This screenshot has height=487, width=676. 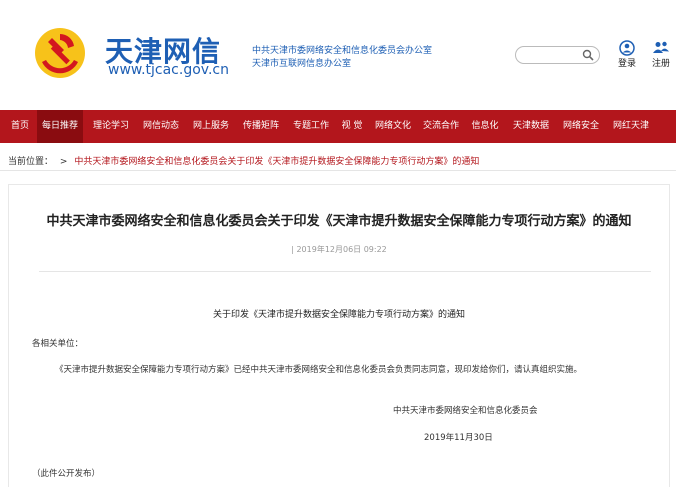 What do you see at coordinates (66, 474) in the screenshot?
I see `publish-note: （此件公开发布）` at bounding box center [66, 474].